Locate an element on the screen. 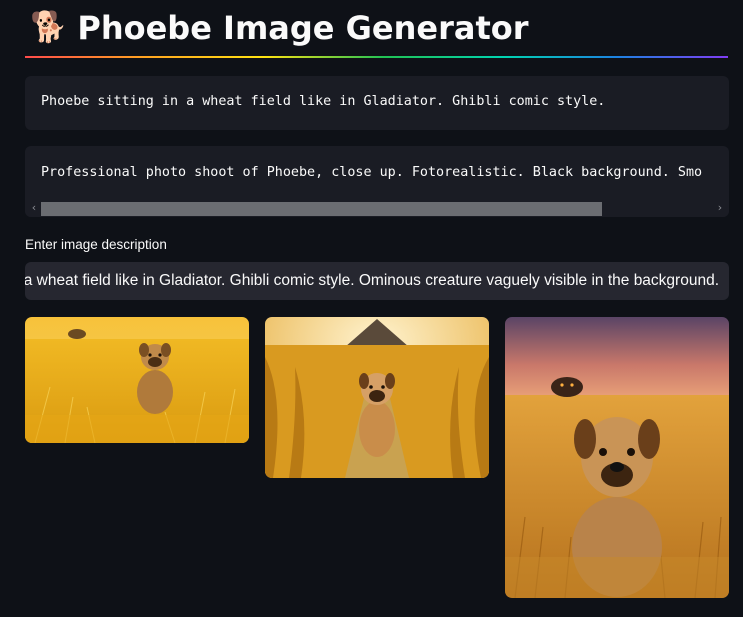 Image resolution: width=743 pixels, height=617 pixels. description-label: Enter image description is located at coordinates (96, 244).